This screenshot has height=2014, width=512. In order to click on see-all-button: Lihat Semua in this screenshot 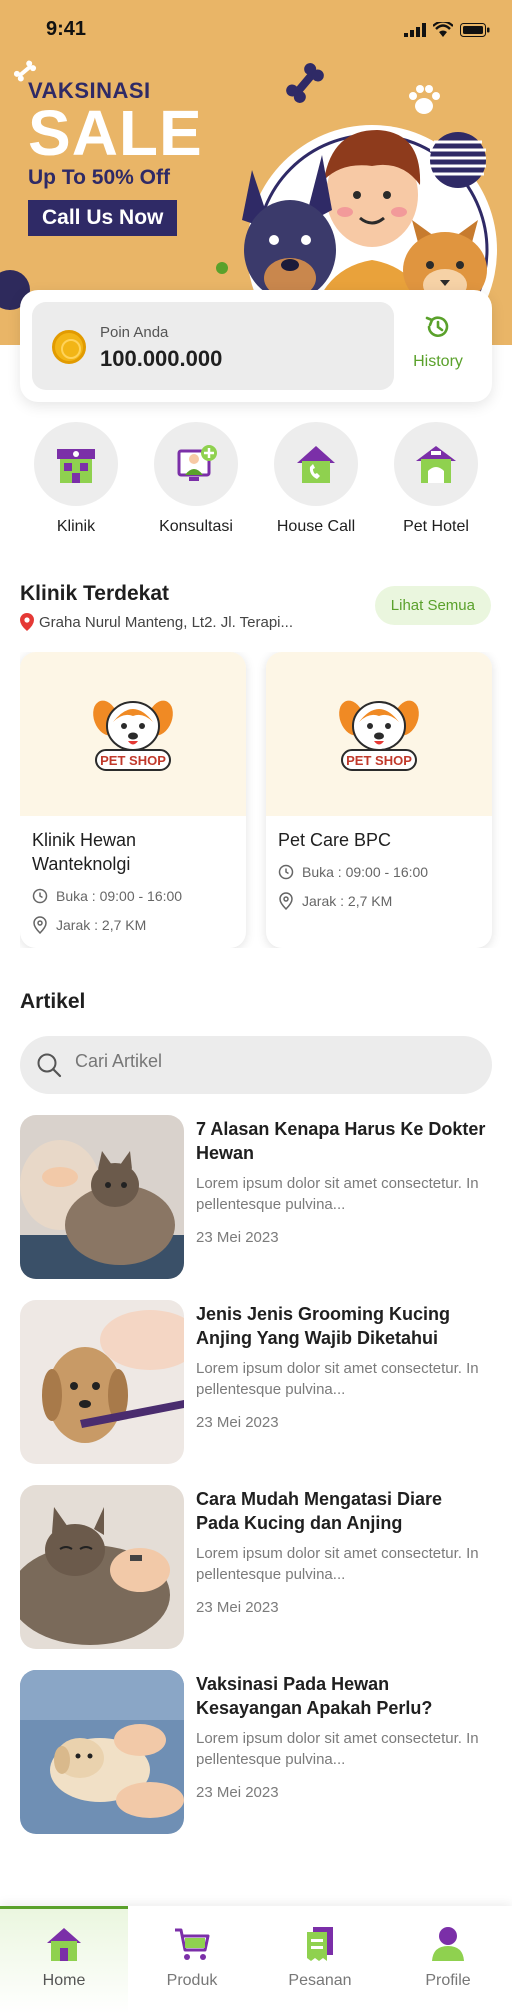, I will do `click(432, 605)`.